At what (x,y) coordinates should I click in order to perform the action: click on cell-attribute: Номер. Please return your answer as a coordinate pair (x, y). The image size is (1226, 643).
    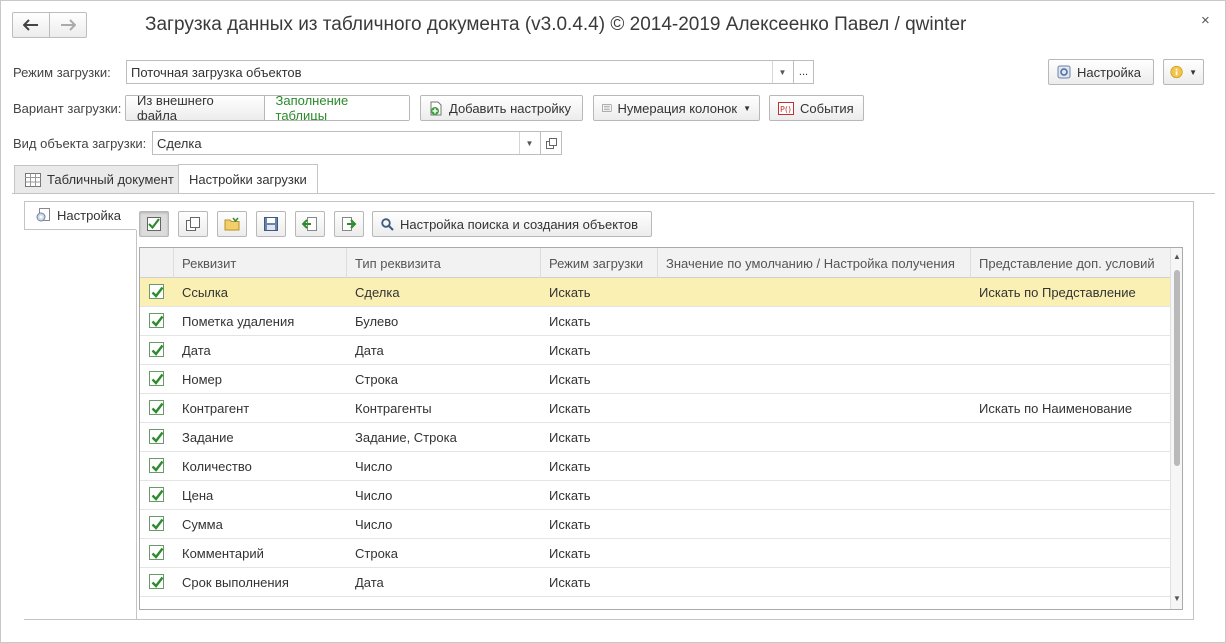
    Looking at the image, I should click on (198, 379).